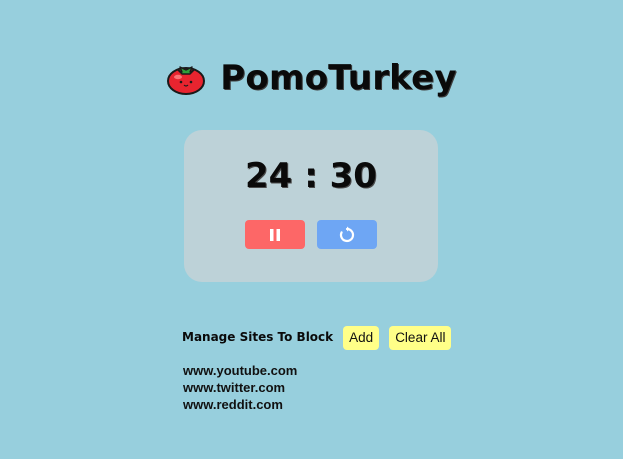 This screenshot has height=459, width=623. What do you see at coordinates (338, 78) in the screenshot?
I see `app-title: PomoTurkey` at bounding box center [338, 78].